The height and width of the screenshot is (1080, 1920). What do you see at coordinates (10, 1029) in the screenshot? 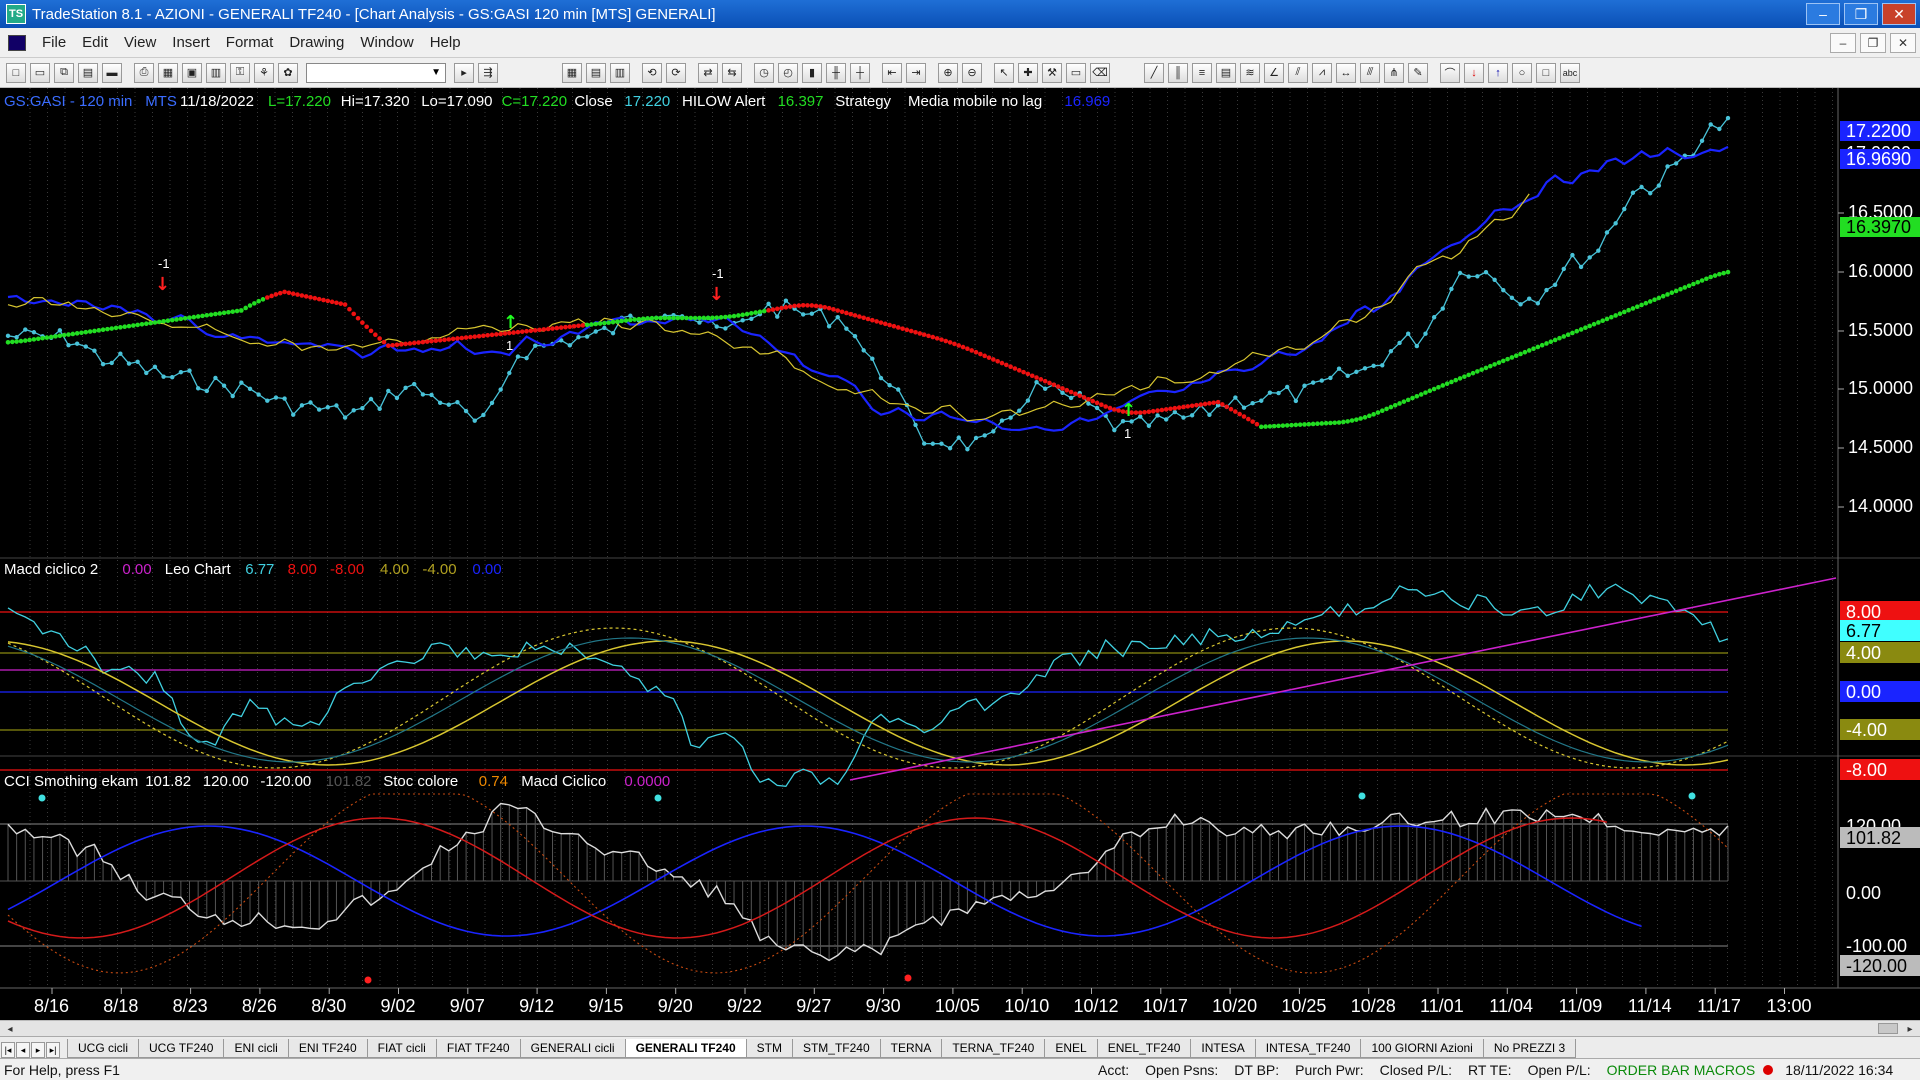
I see `scroll-left-arrow-icon: ◂` at bounding box center [10, 1029].